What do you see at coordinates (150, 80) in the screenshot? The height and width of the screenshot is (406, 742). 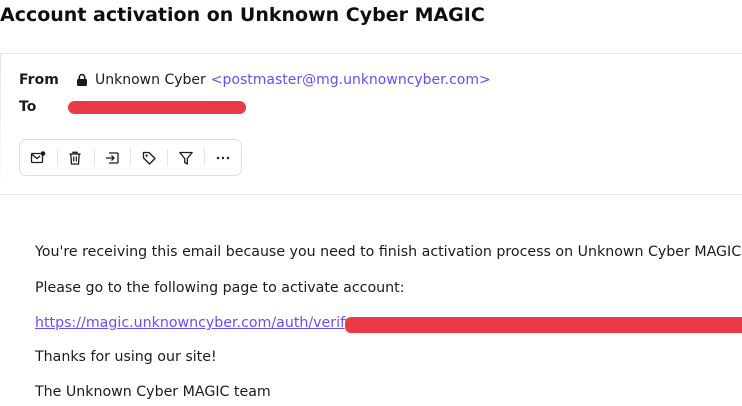 I see `sender-name: Unknown Cyber` at bounding box center [150, 80].